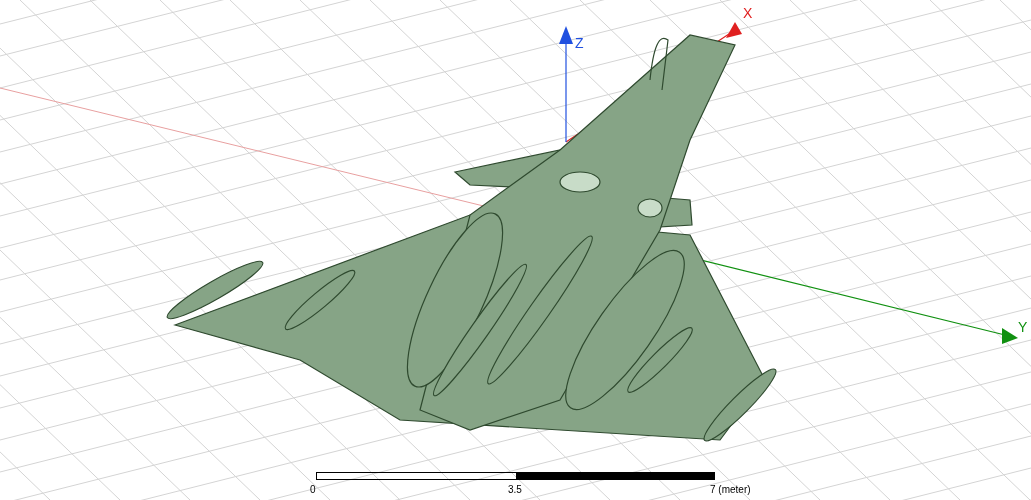 The image size is (1031, 500). Describe the element at coordinates (515, 489) in the screenshot. I see `scale-label: 3.5` at that location.